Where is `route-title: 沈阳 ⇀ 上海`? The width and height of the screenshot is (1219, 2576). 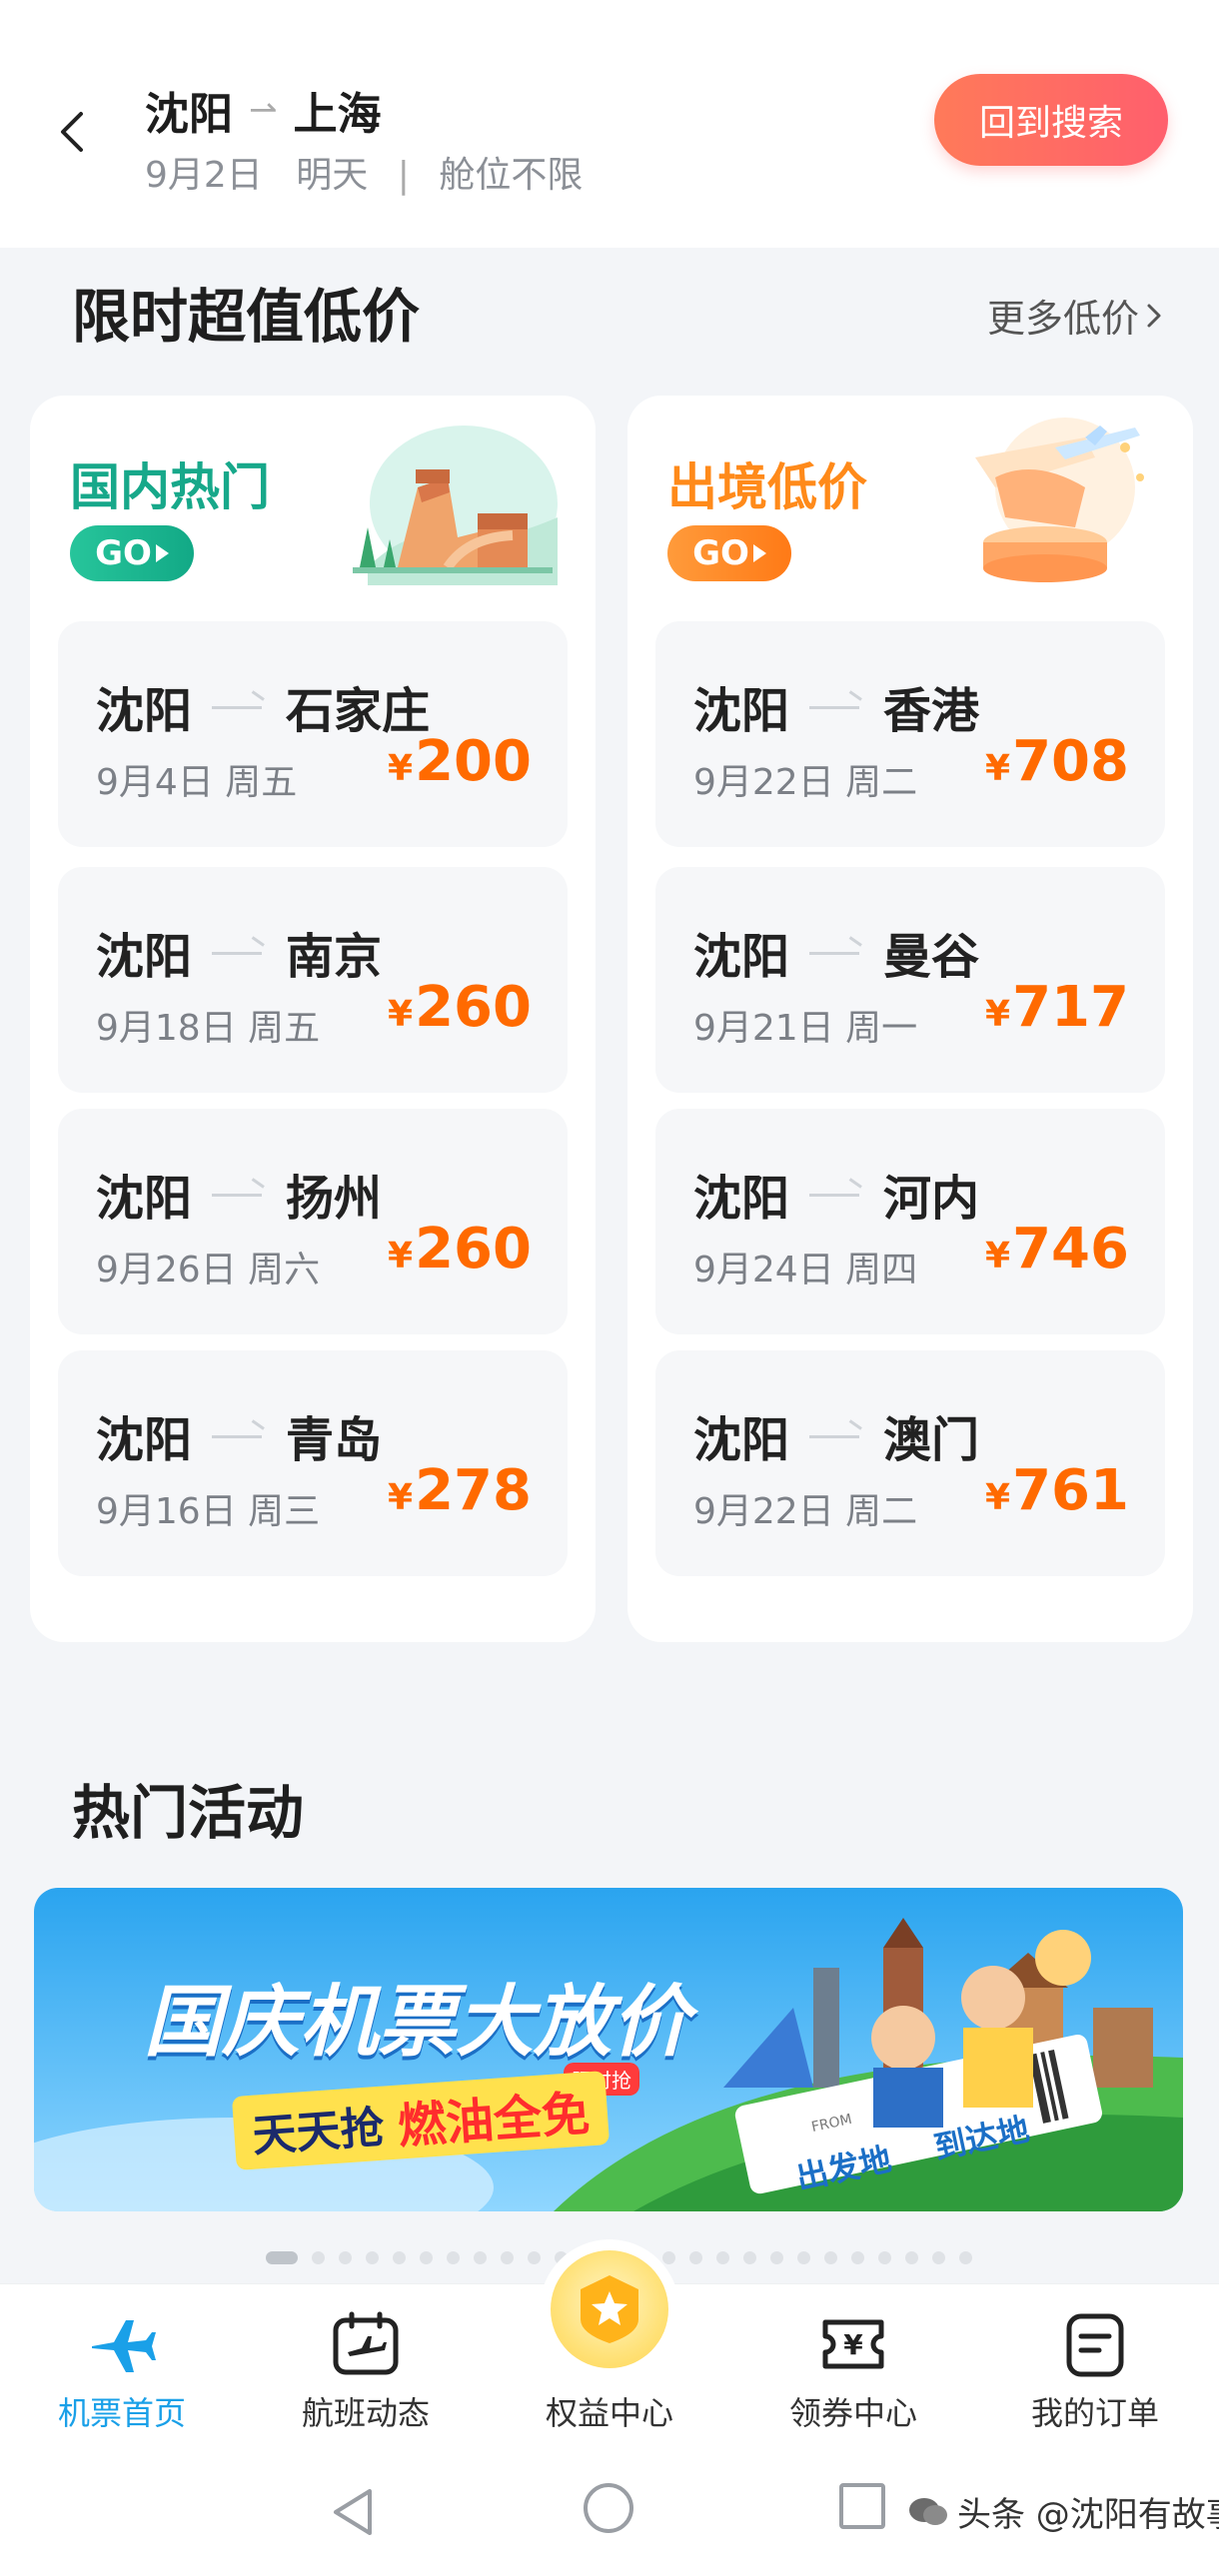 route-title: 沈阳 ⇀ 上海 is located at coordinates (263, 110).